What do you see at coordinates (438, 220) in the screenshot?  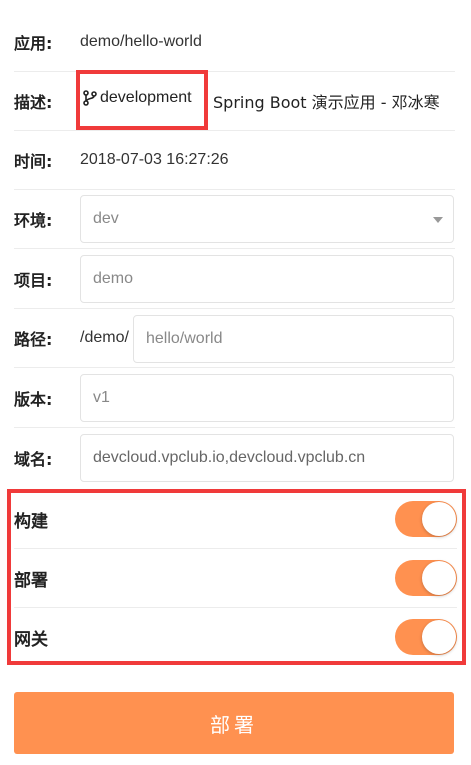 I see `chevron-down-icon` at bounding box center [438, 220].